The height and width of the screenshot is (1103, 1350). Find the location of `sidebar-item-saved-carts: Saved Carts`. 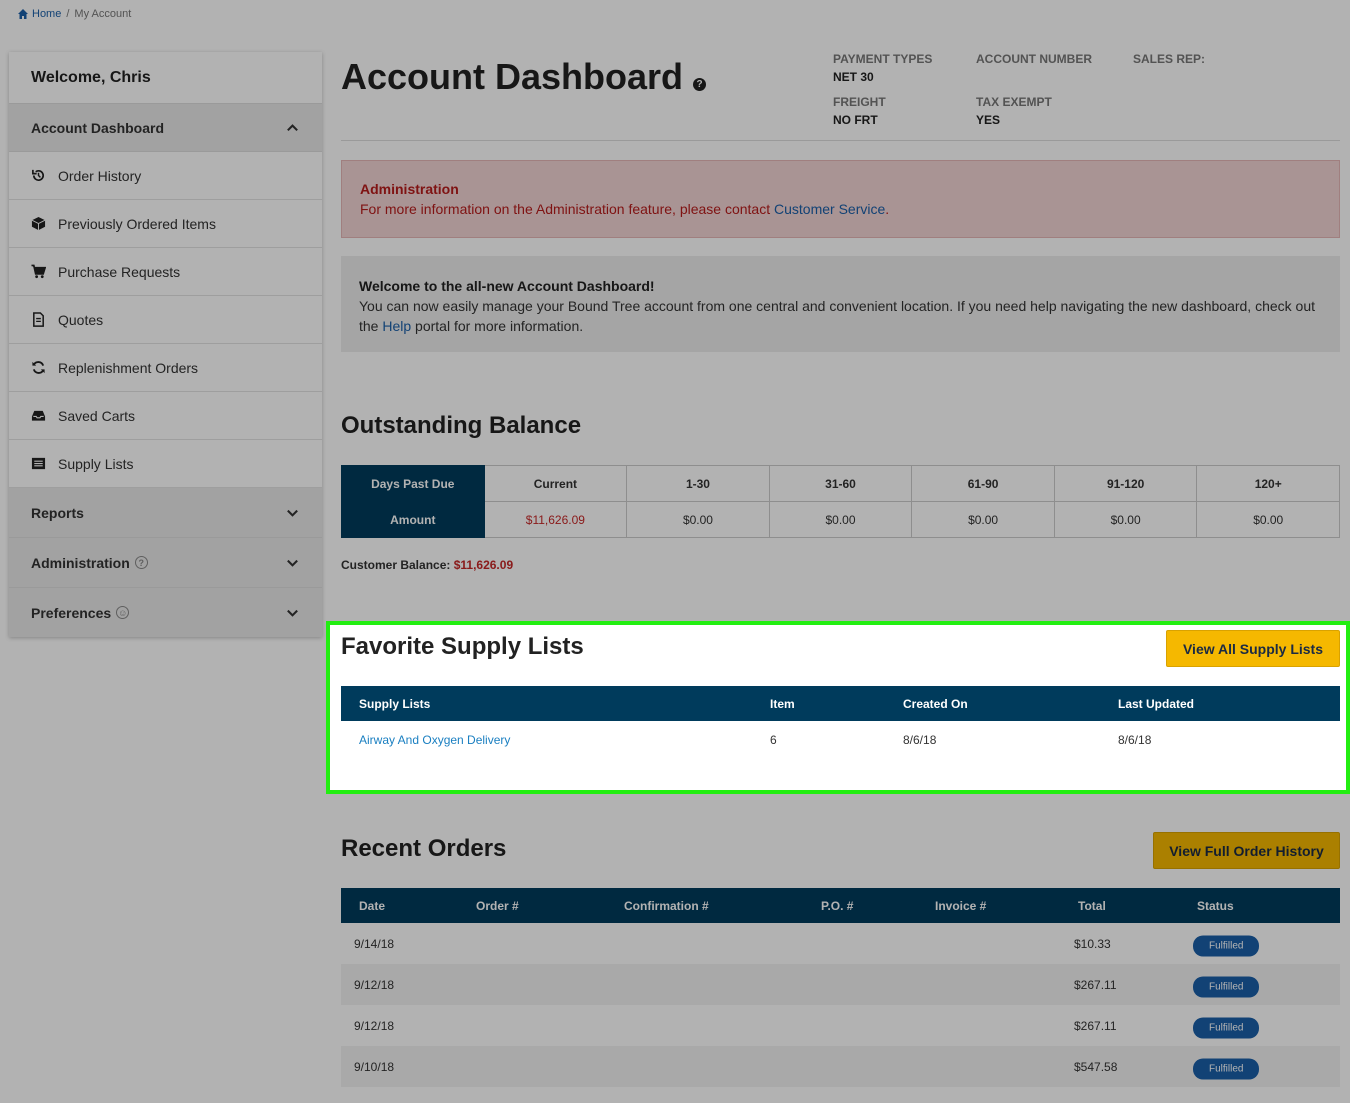

sidebar-item-saved-carts: Saved Carts is located at coordinates (165, 416).